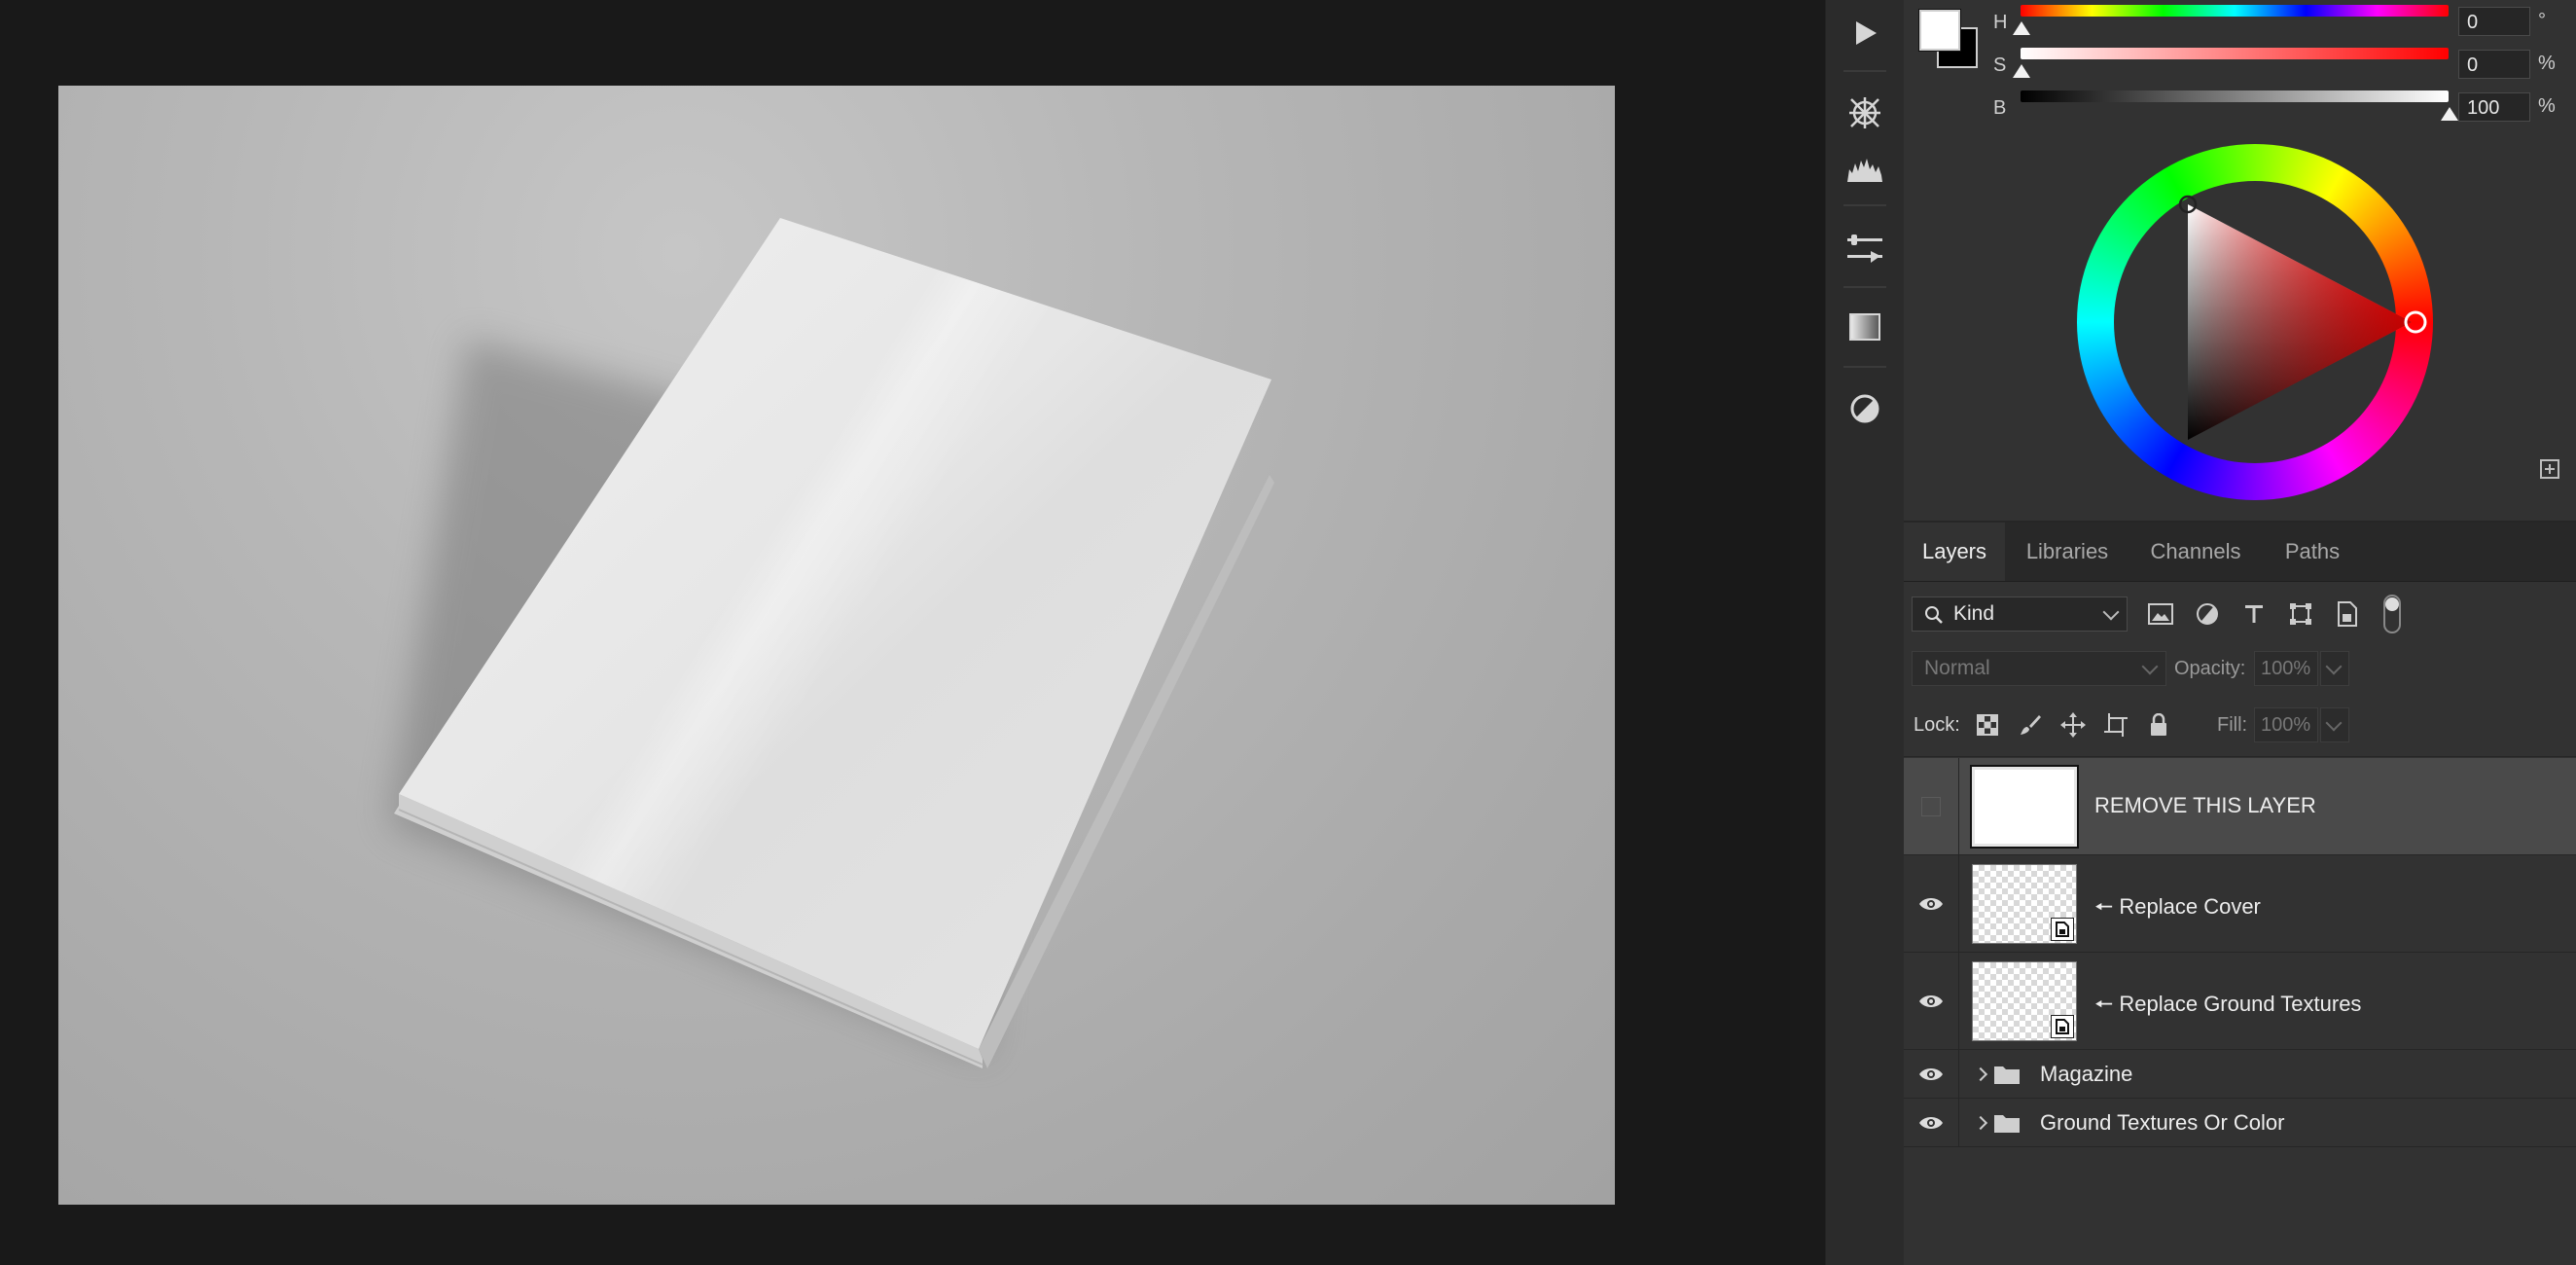 The height and width of the screenshot is (1265, 2576). I want to click on layer-name: 🠔 Replace Ground Textures, so click(2227, 1006).